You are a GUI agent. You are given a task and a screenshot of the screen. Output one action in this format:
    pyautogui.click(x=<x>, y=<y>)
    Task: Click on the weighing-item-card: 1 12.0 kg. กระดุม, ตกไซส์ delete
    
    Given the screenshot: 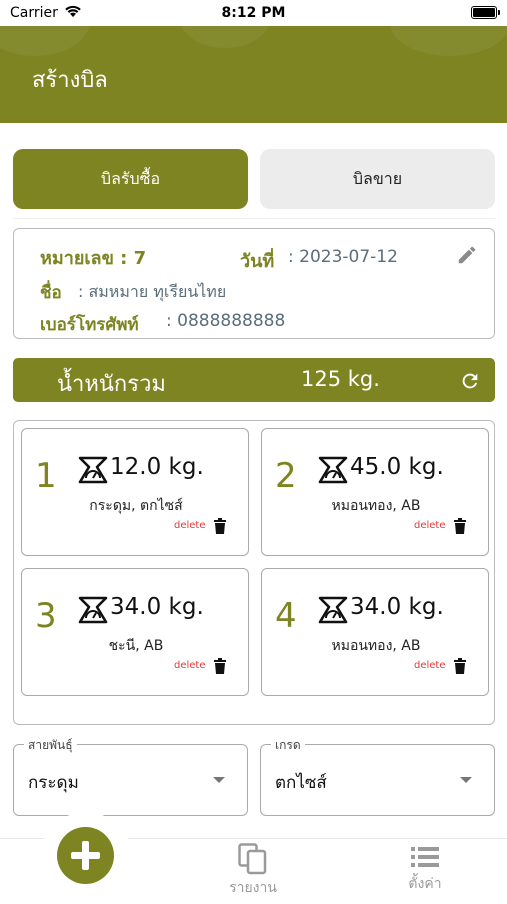 What is the action you would take?
    pyautogui.click(x=135, y=492)
    